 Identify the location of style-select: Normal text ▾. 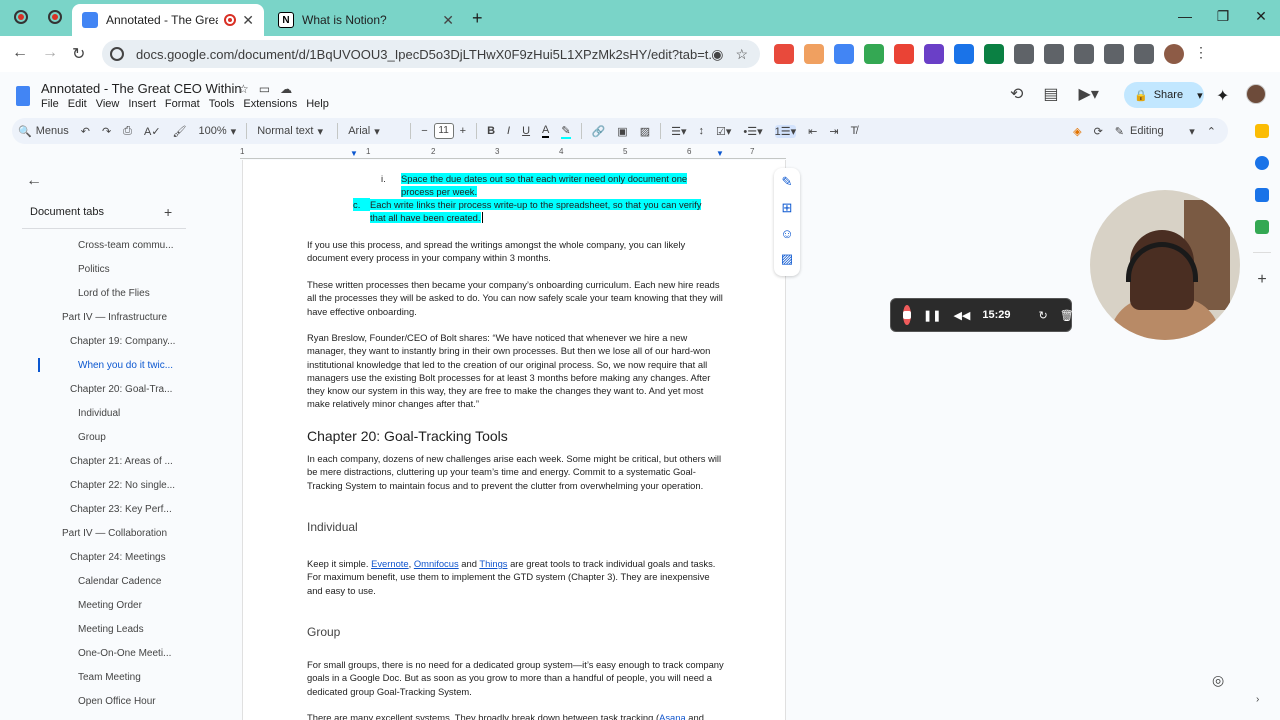
(292, 131).